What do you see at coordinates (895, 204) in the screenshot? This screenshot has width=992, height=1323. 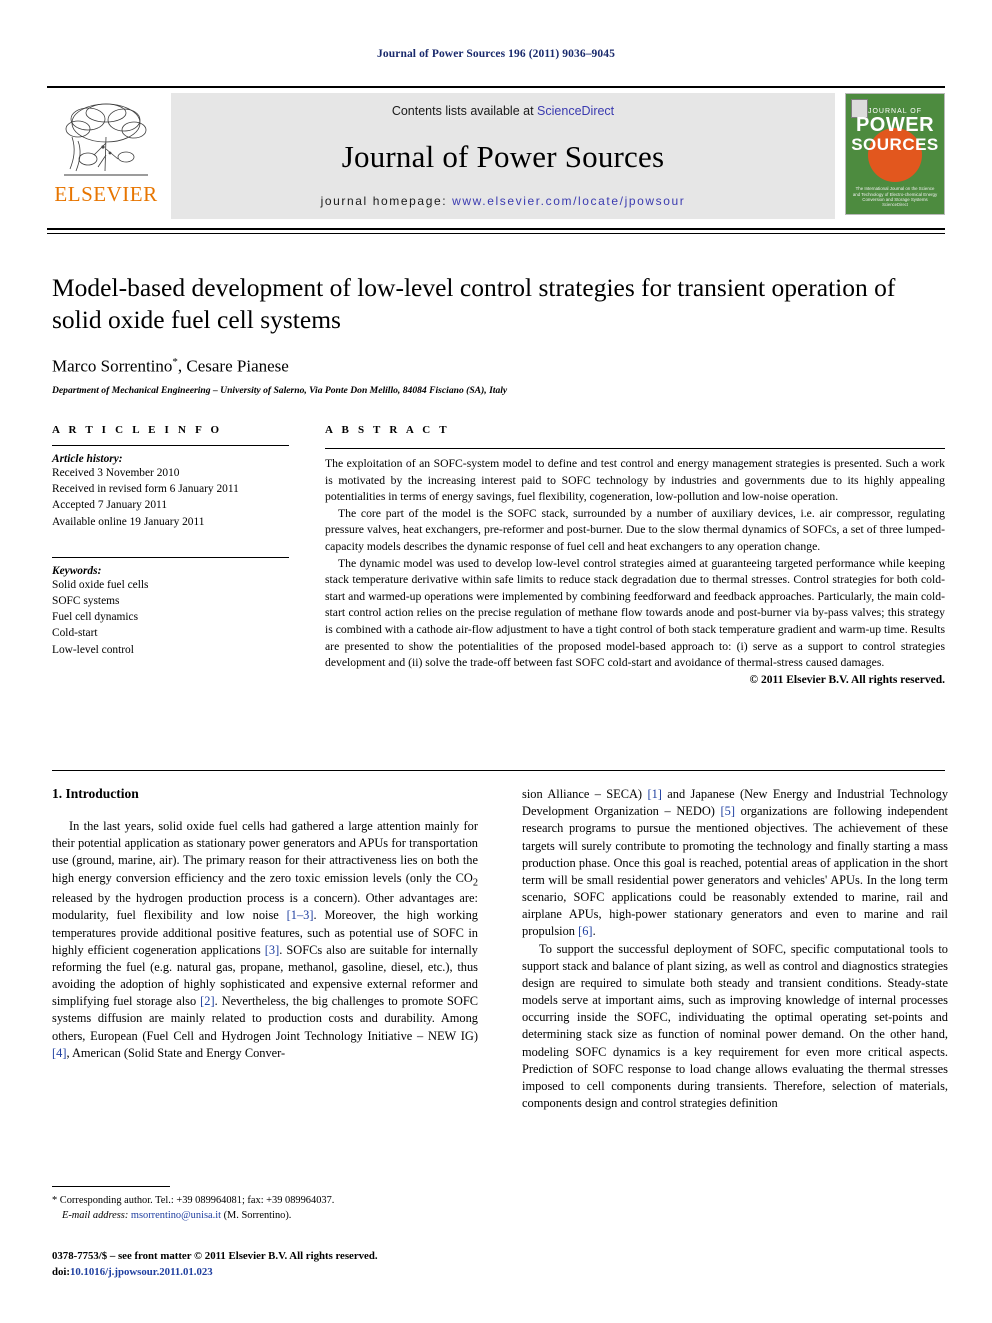 I see `cover-footer: ScienceDirect` at bounding box center [895, 204].